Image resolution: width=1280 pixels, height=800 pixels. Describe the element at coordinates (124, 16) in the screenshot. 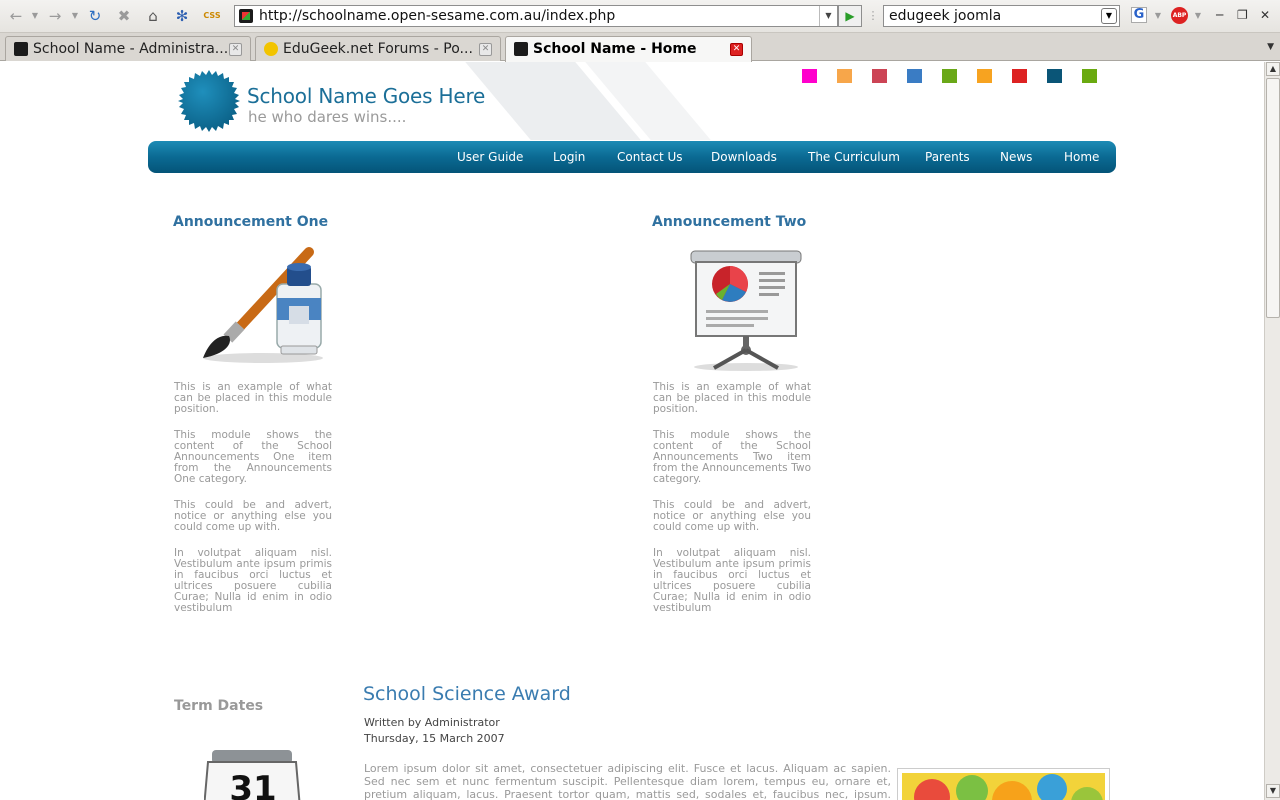

I see `stop-icon: ✖` at that location.